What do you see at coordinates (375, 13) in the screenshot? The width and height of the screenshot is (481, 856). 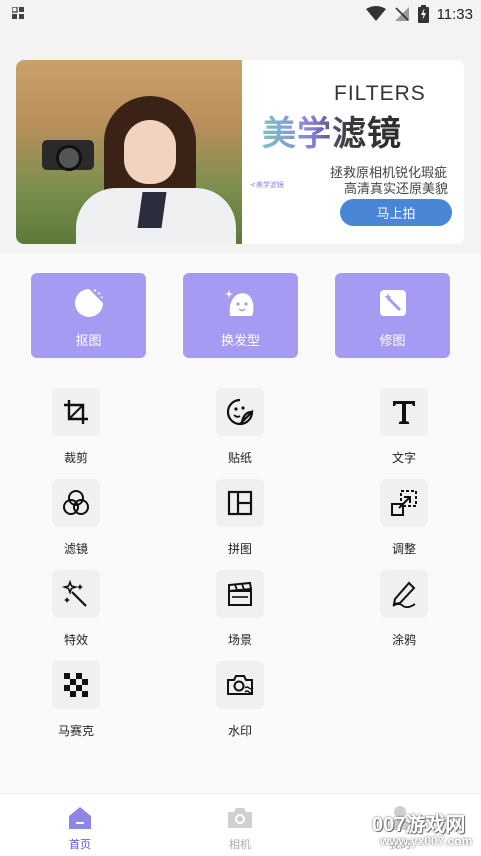 I see `wifi-icon` at bounding box center [375, 13].